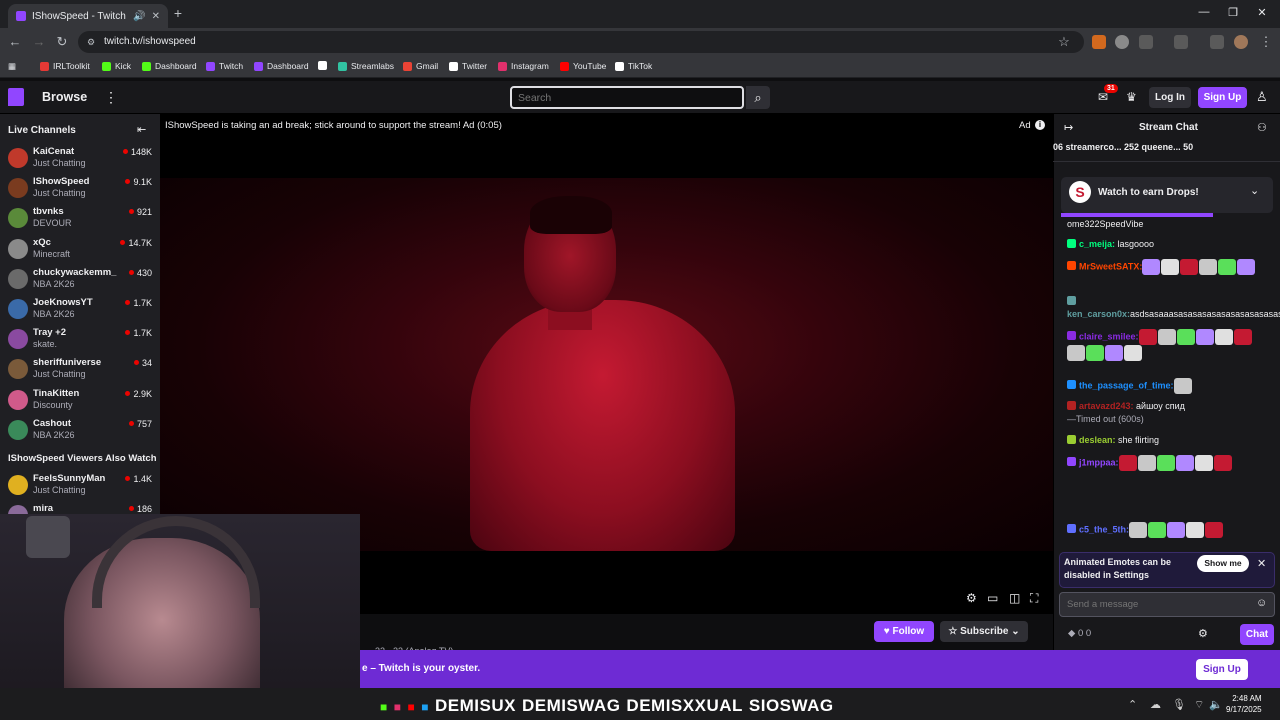  What do you see at coordinates (1223, 563) in the screenshot?
I see `show-me-button: Show me` at bounding box center [1223, 563].